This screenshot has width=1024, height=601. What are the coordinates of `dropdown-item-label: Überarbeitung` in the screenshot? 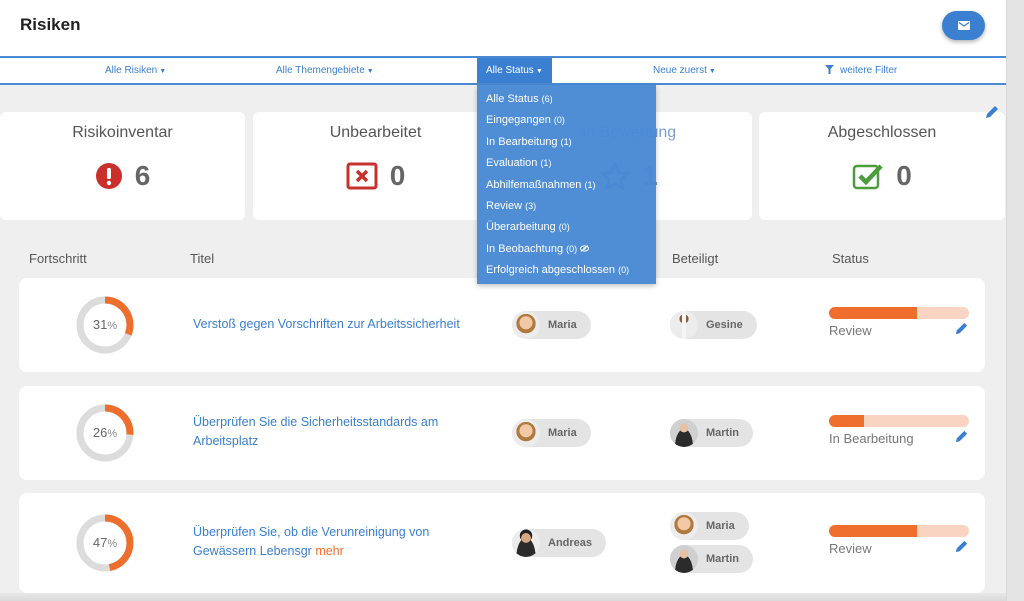 It's located at (521, 227).